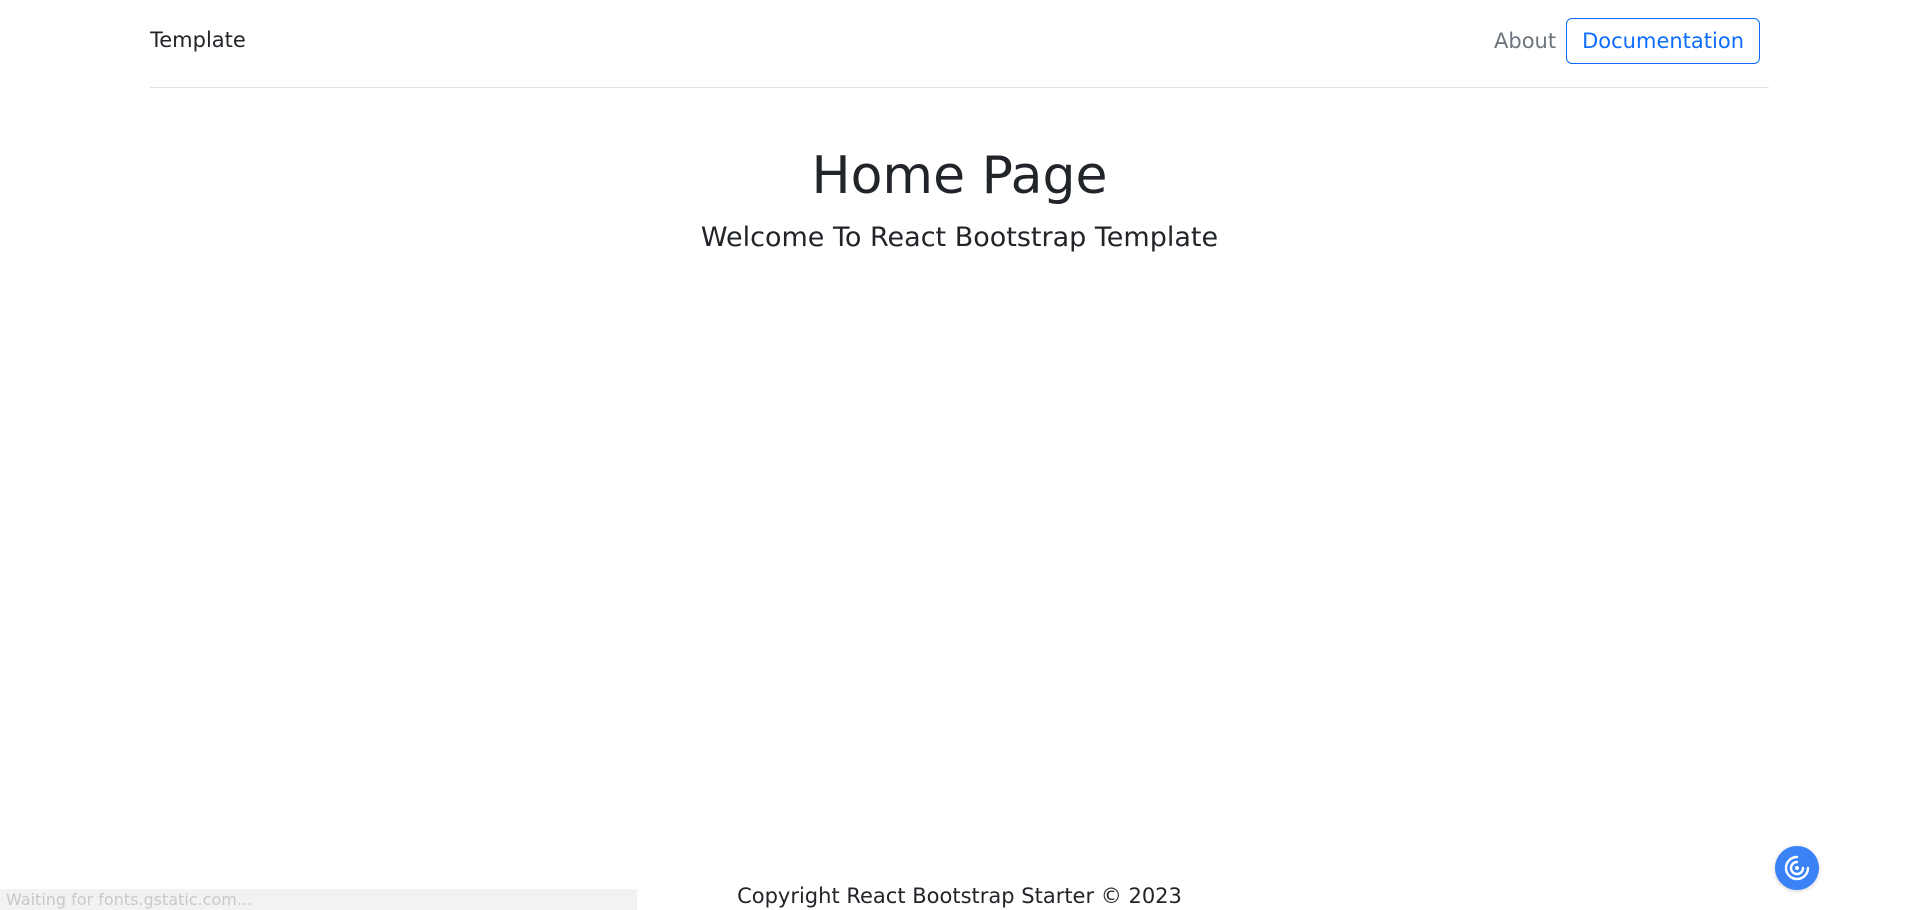 This screenshot has height=910, width=1919. Describe the element at coordinates (198, 40) in the screenshot. I see `navbar-brand: Template` at that location.